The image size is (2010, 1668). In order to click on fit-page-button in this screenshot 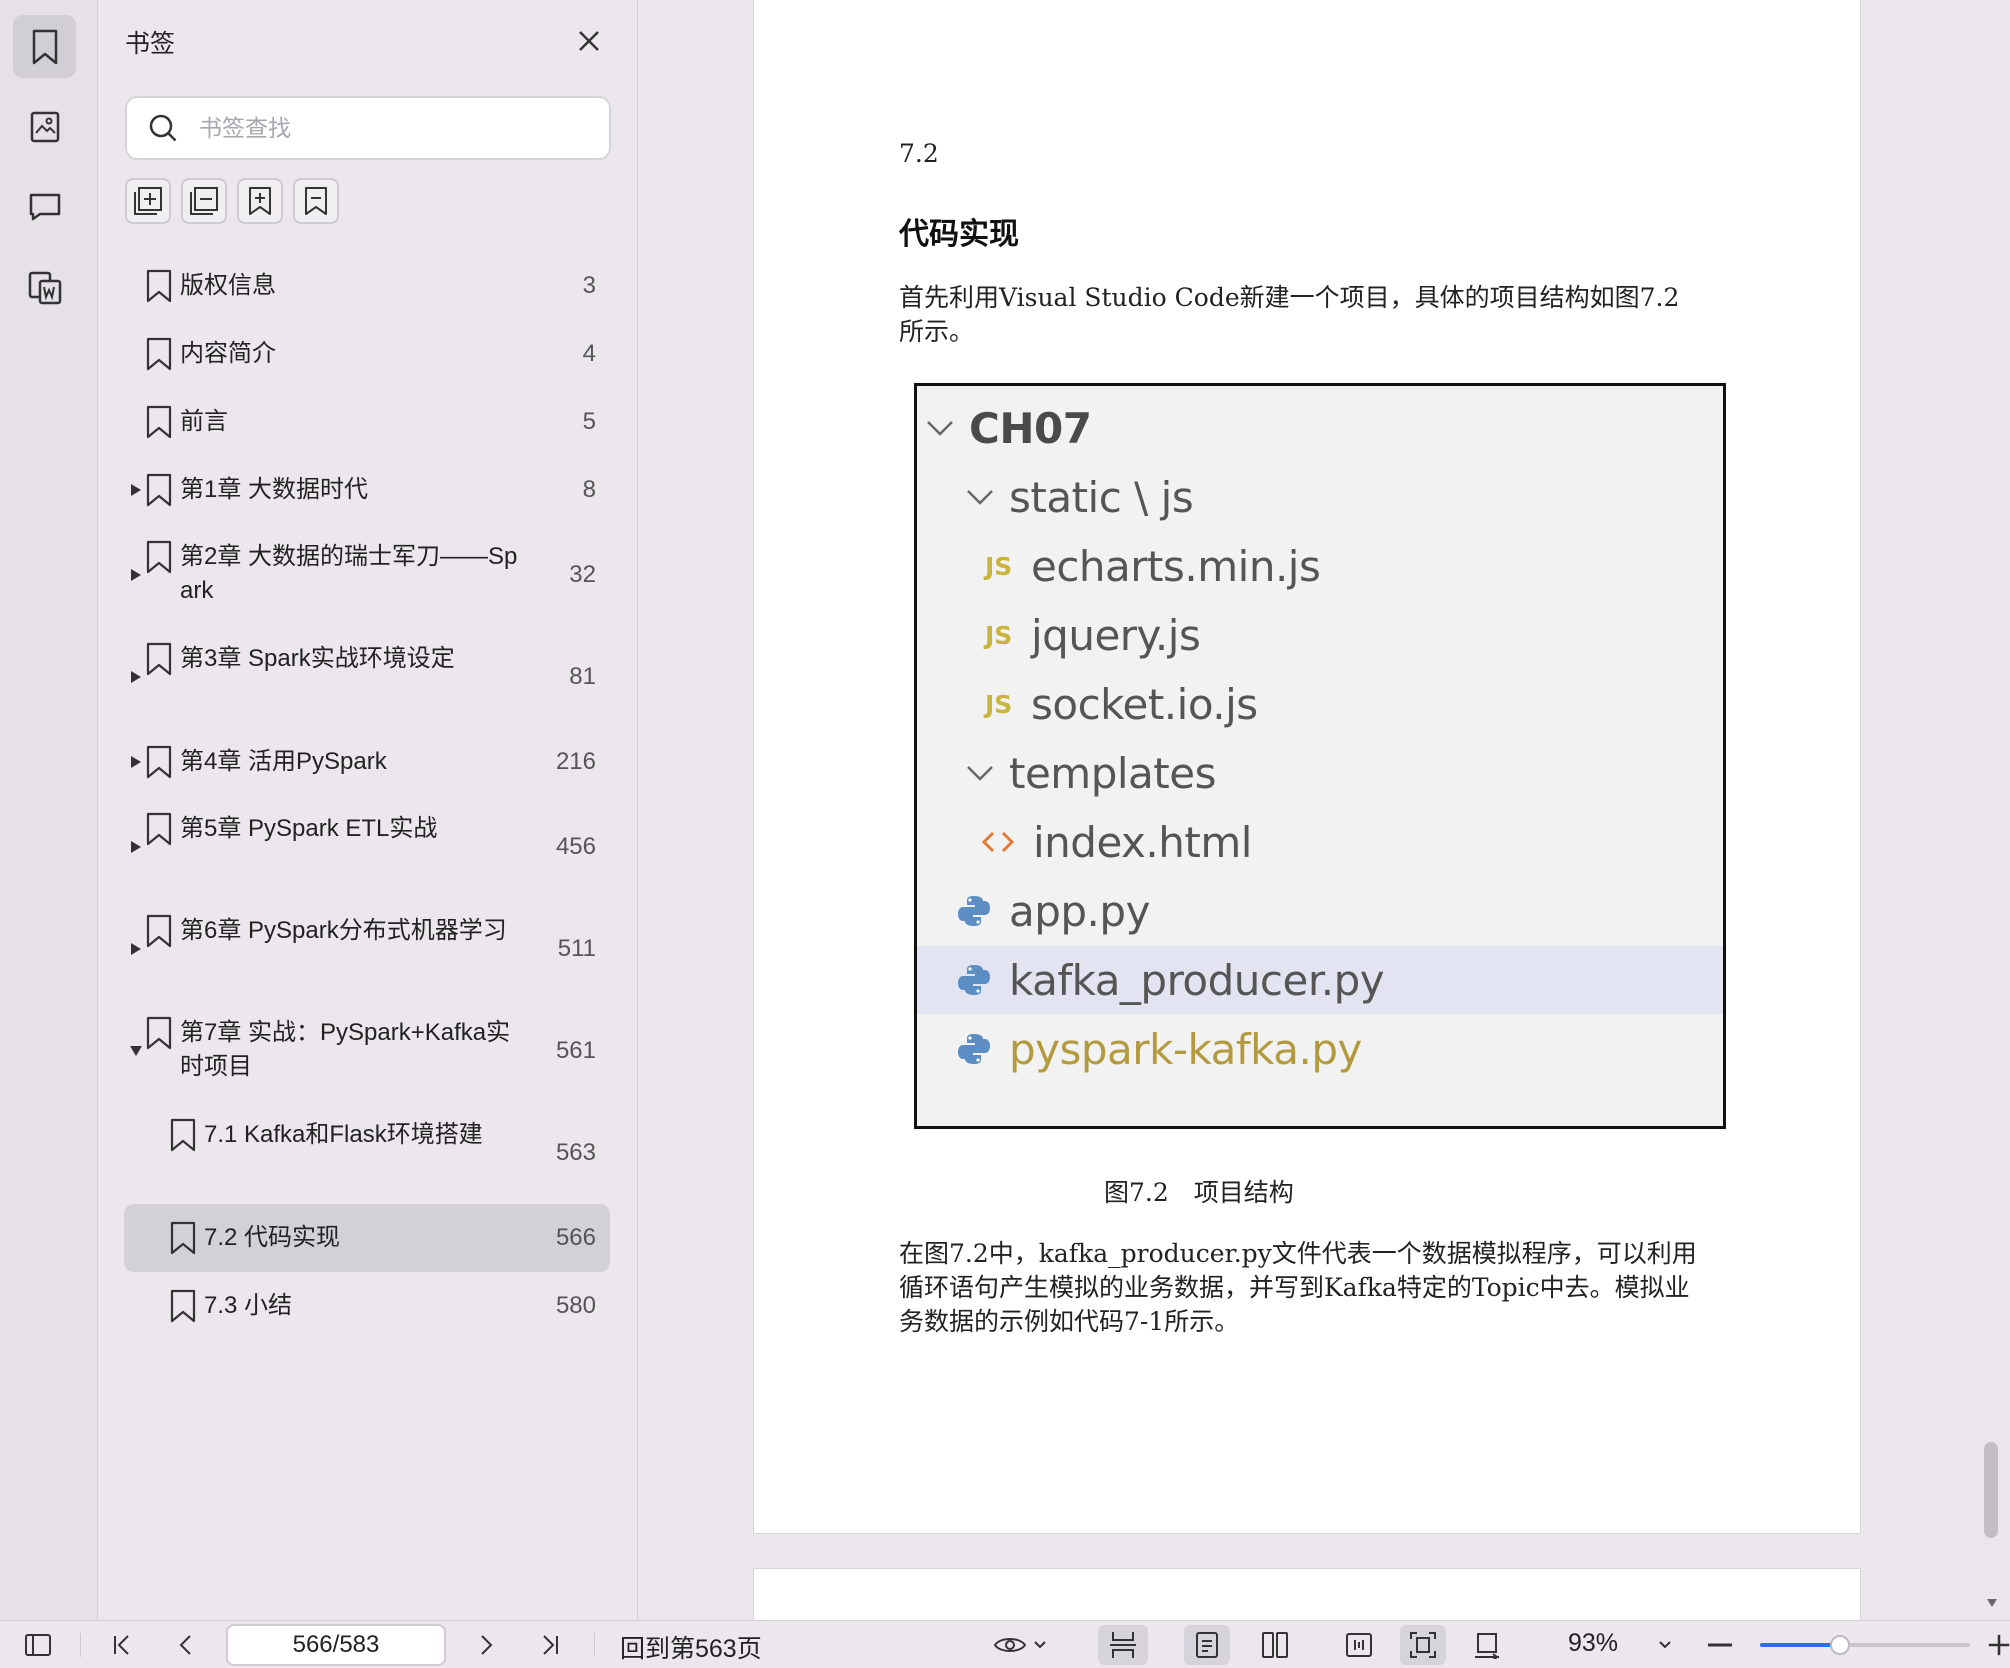, I will do `click(1423, 1645)`.